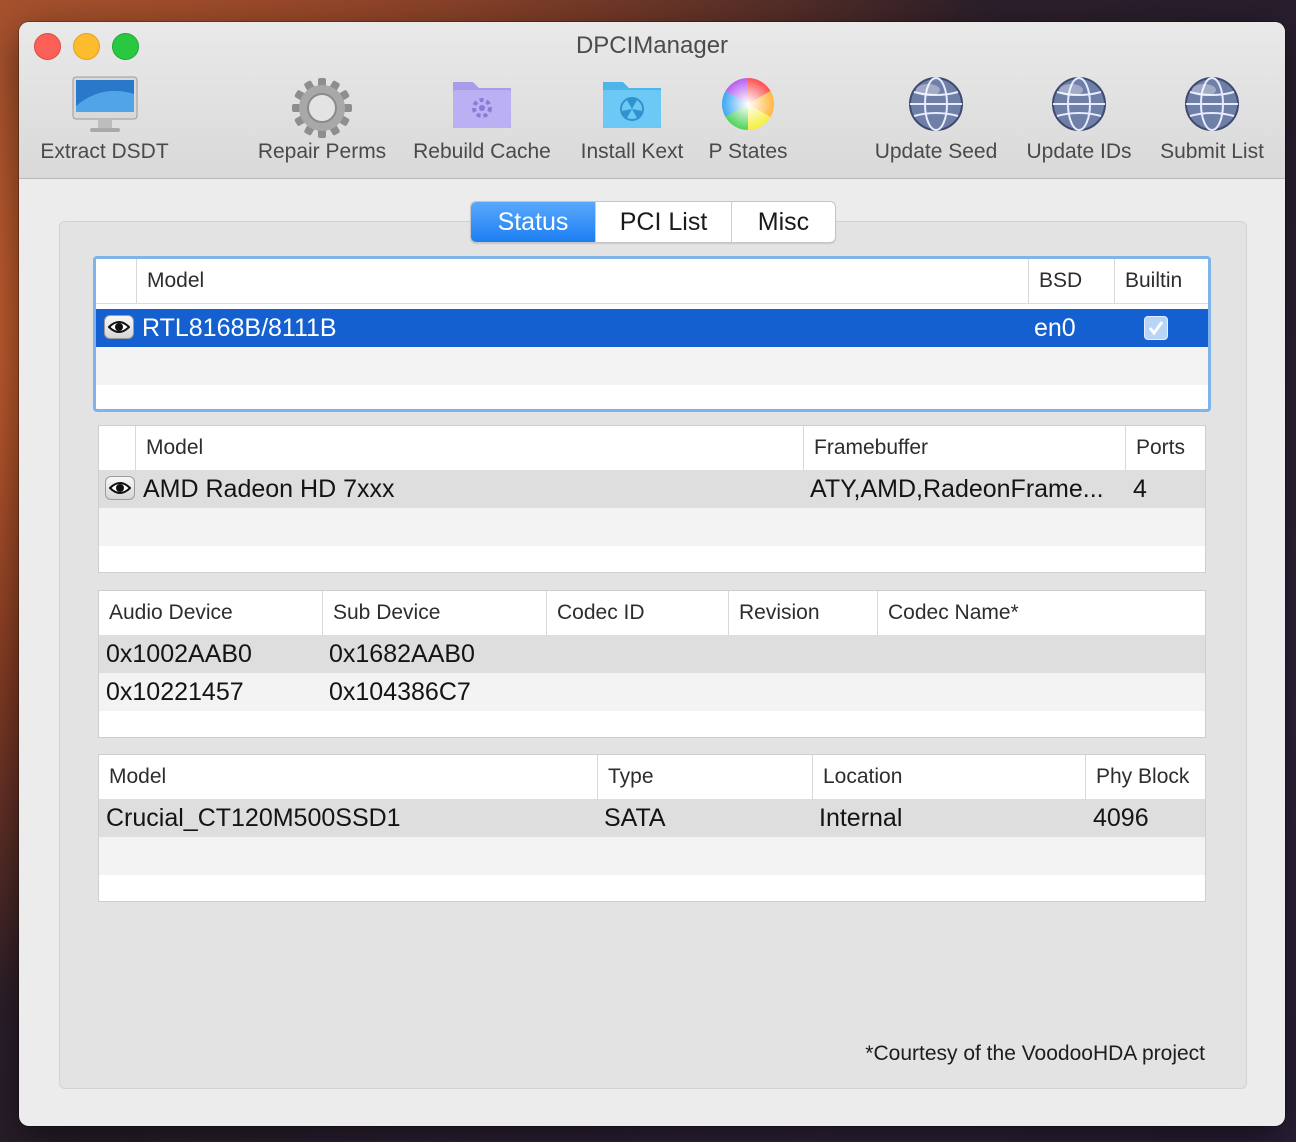 The image size is (1296, 1142). I want to click on table-row: 0x10221457 0x104386C7, so click(652, 692).